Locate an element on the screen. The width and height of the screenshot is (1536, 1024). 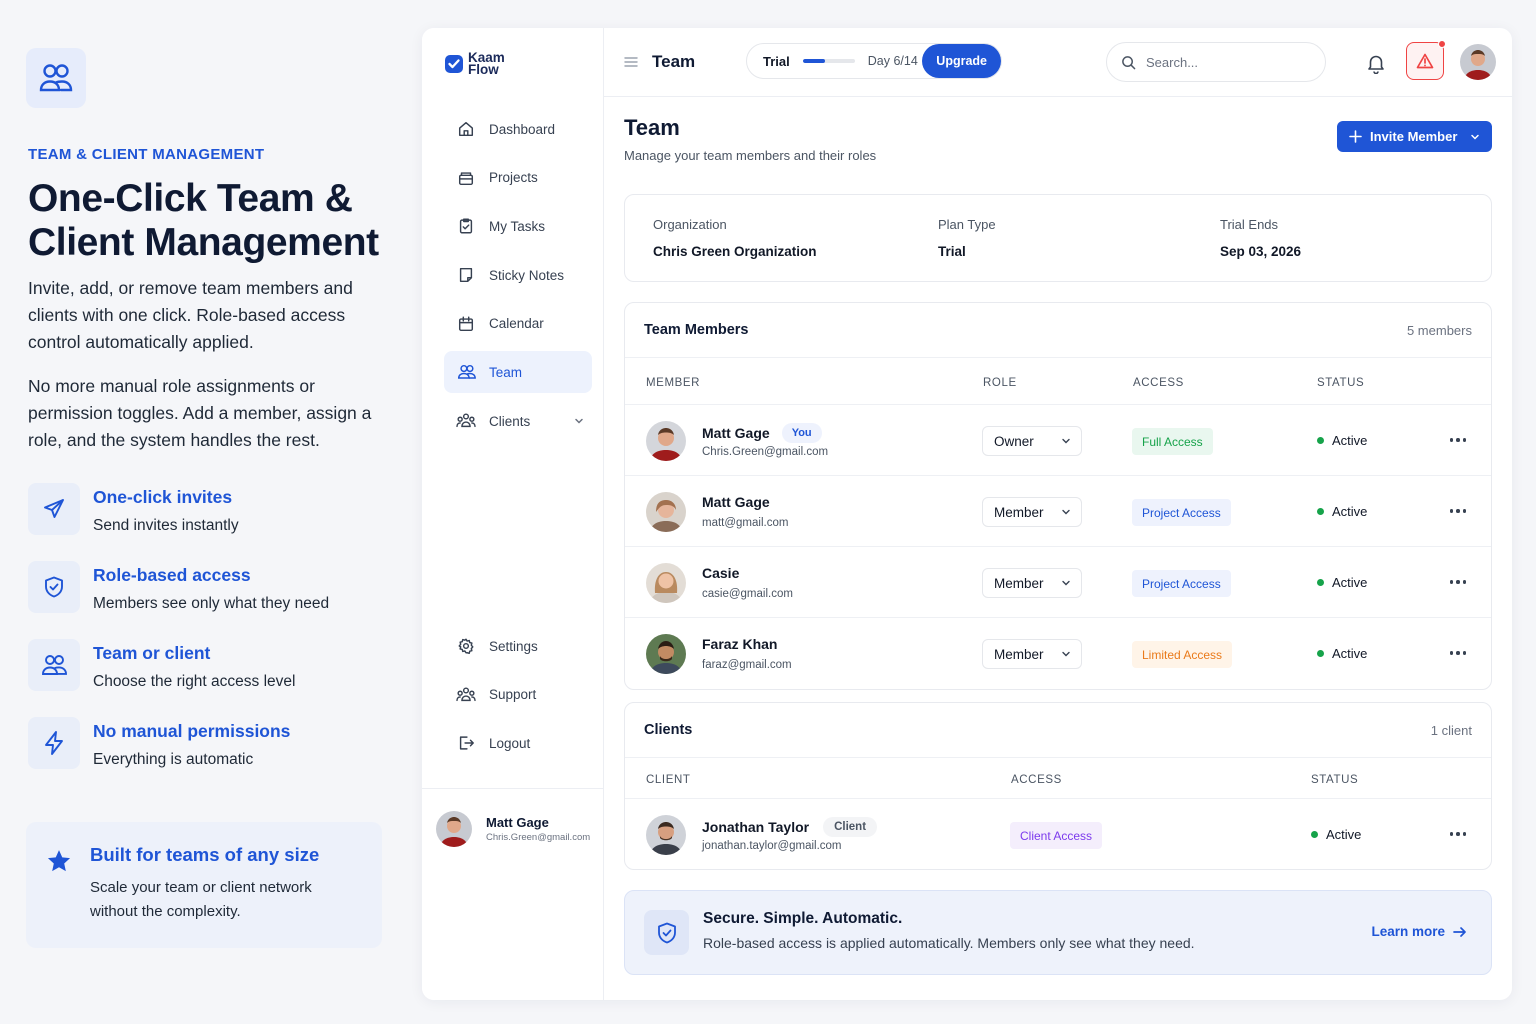
sidebar-item-projects: Projects is located at coordinates (518, 178).